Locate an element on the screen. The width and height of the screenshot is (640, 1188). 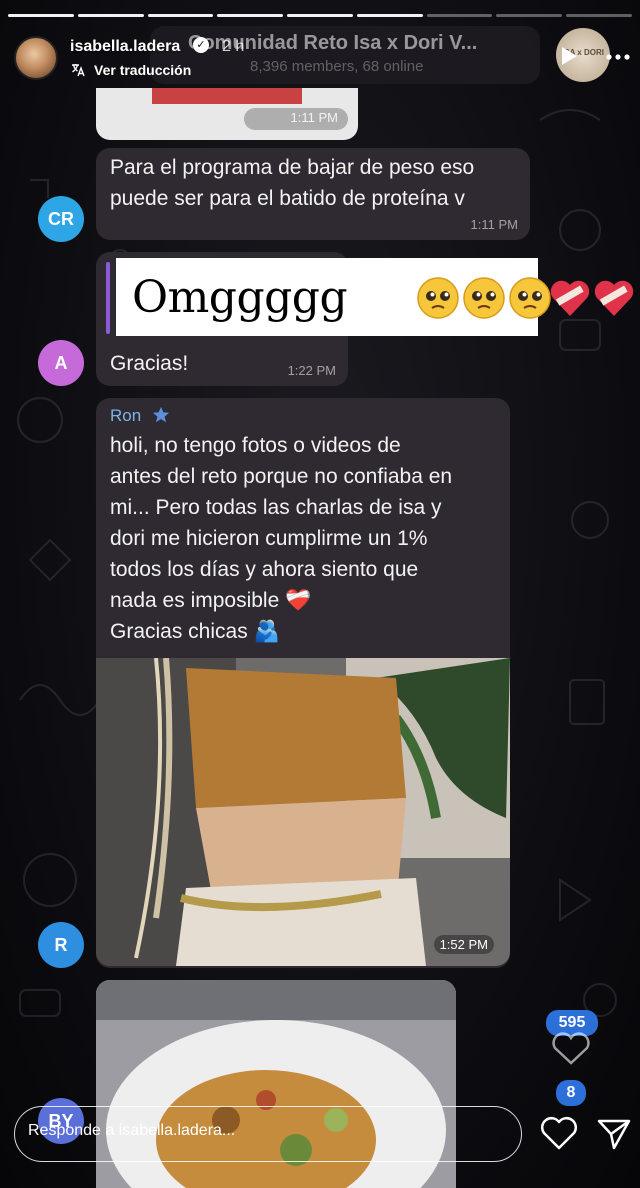
play-icon is located at coordinates (569, 56).